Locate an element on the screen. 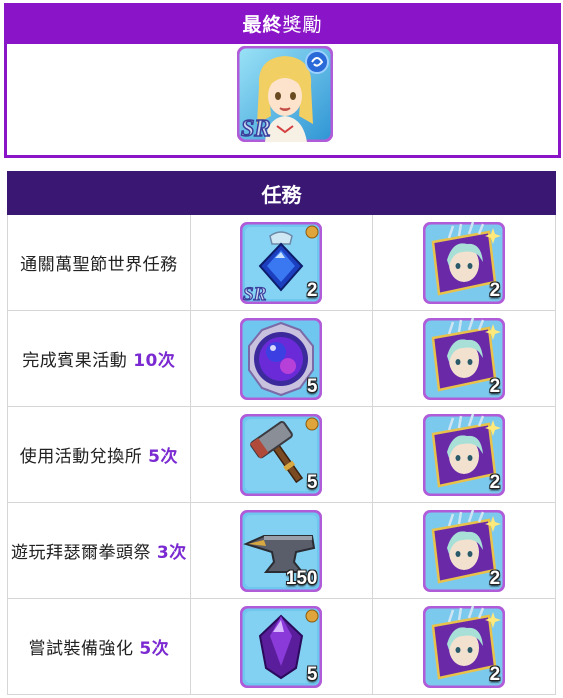  mission-row: 遊玩拜瑟爾拳頭祭 3次 150 2 is located at coordinates (281, 550).